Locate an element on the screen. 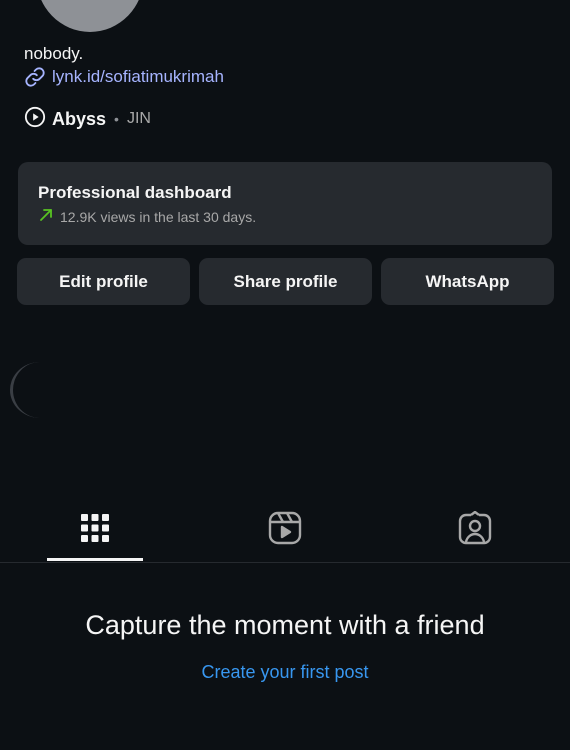 Image resolution: width=570 pixels, height=750 pixels. profile-actions: Edit profile Share profile WhatsApp is located at coordinates (285, 281).